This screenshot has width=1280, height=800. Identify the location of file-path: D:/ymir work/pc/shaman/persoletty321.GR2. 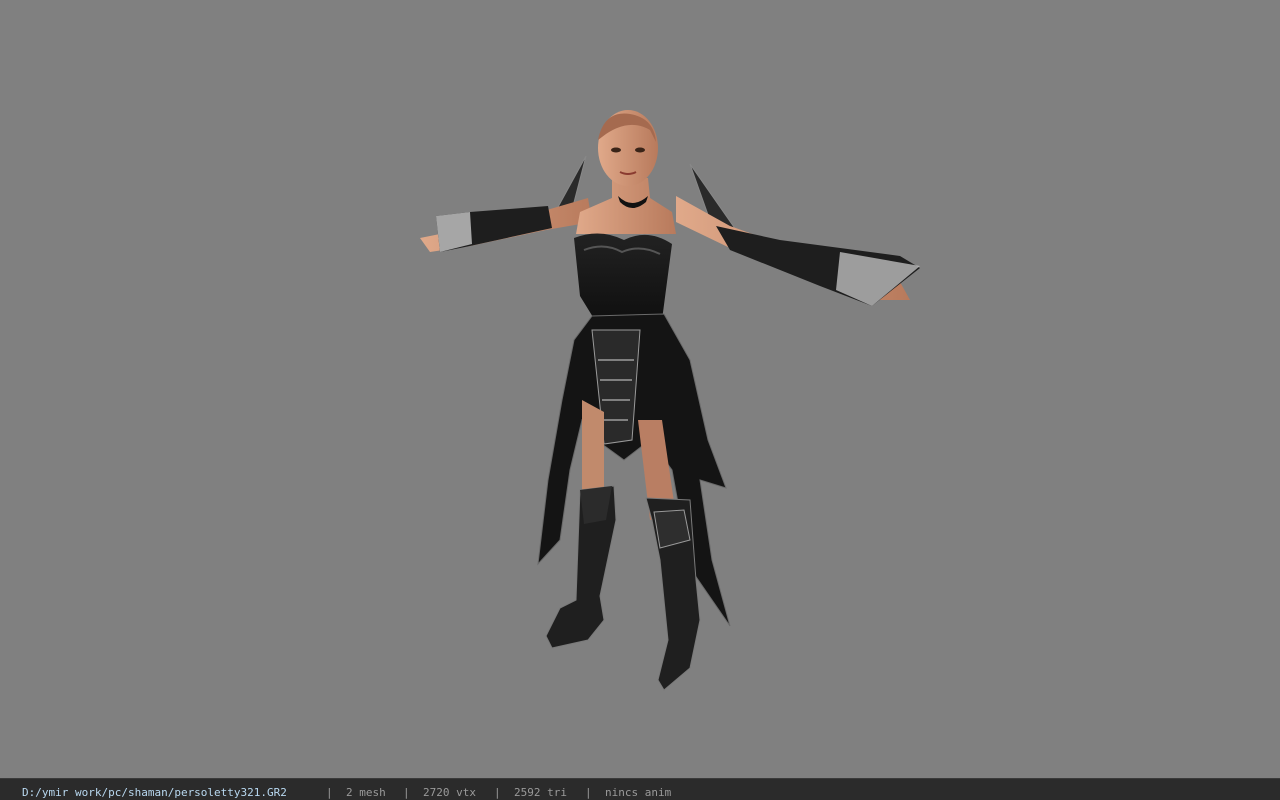
(154, 792).